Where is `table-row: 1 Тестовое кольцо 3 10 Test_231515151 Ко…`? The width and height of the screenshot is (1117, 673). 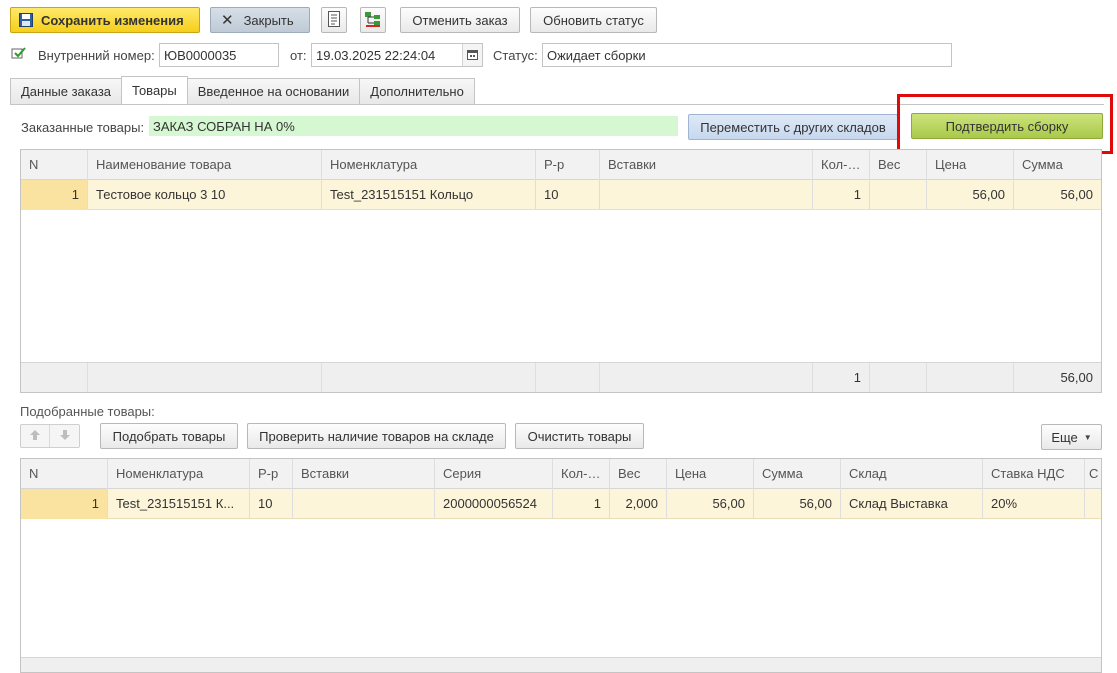
table-row: 1 Тестовое кольцо 3 10 Test_231515151 Ко… is located at coordinates (561, 195).